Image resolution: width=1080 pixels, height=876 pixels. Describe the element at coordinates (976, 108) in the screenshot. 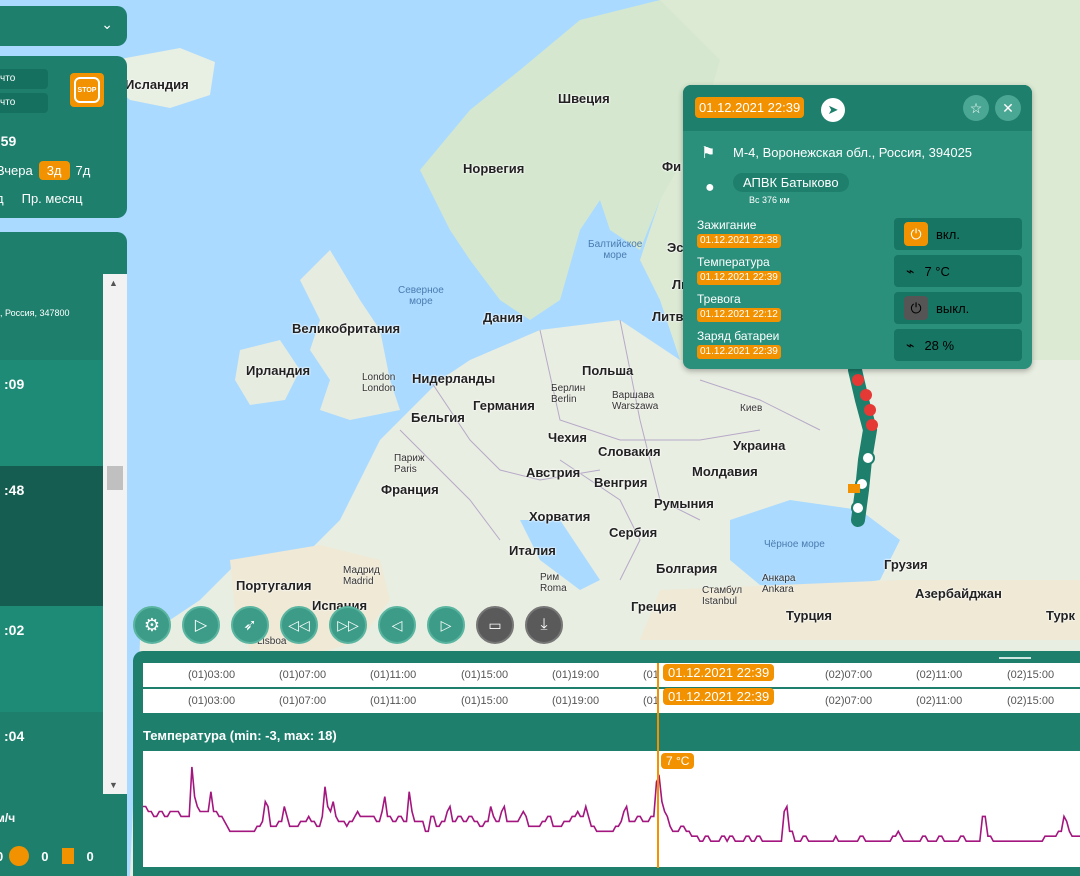

I see `star-icon: ☆` at that location.